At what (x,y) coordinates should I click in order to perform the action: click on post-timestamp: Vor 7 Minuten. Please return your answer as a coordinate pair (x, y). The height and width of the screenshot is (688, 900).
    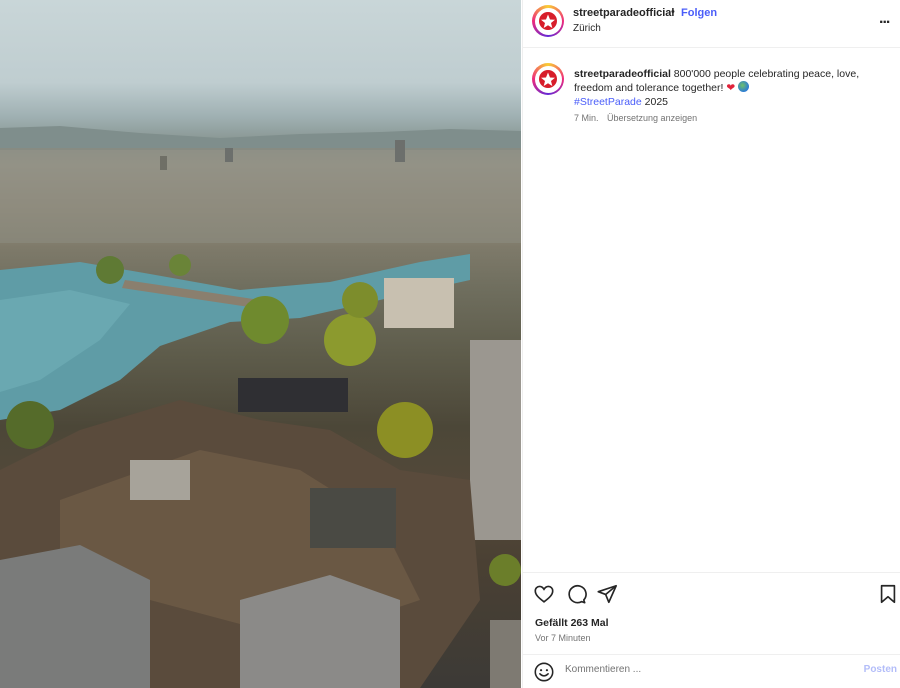
    Looking at the image, I should click on (563, 638).